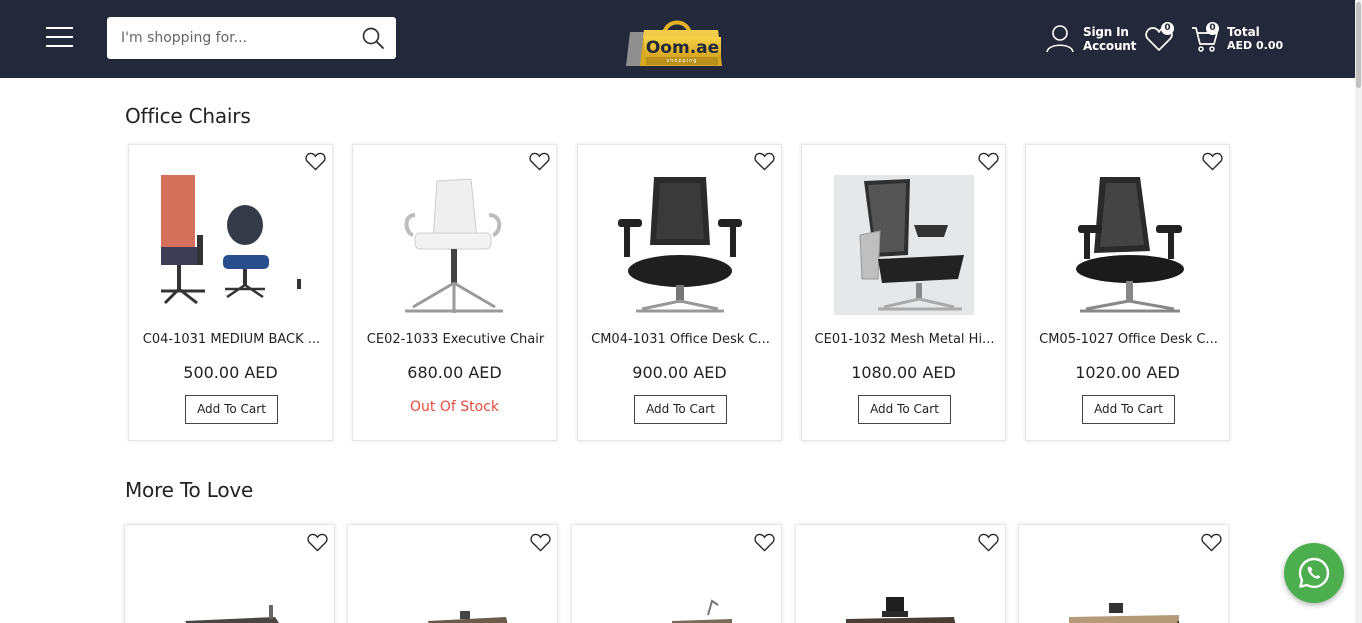 The height and width of the screenshot is (623, 1362). I want to click on whatsapp-icon, so click(1314, 573).